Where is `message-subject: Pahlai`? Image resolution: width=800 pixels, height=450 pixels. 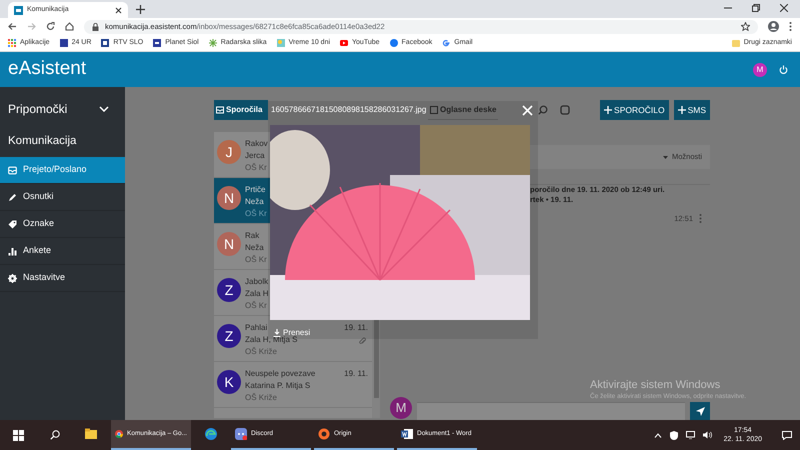 message-subject: Pahlai is located at coordinates (256, 328).